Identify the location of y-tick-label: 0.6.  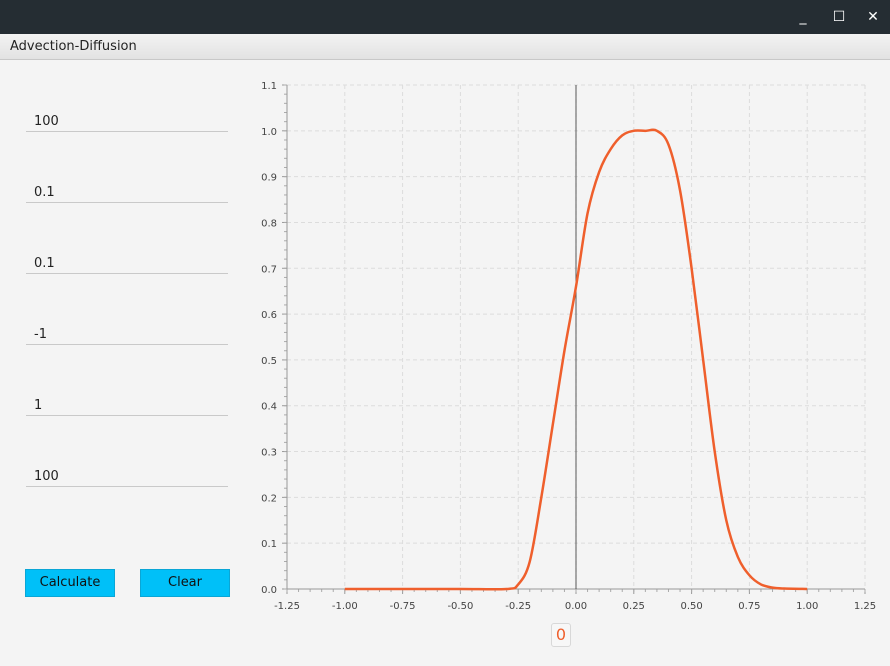
(269, 315).